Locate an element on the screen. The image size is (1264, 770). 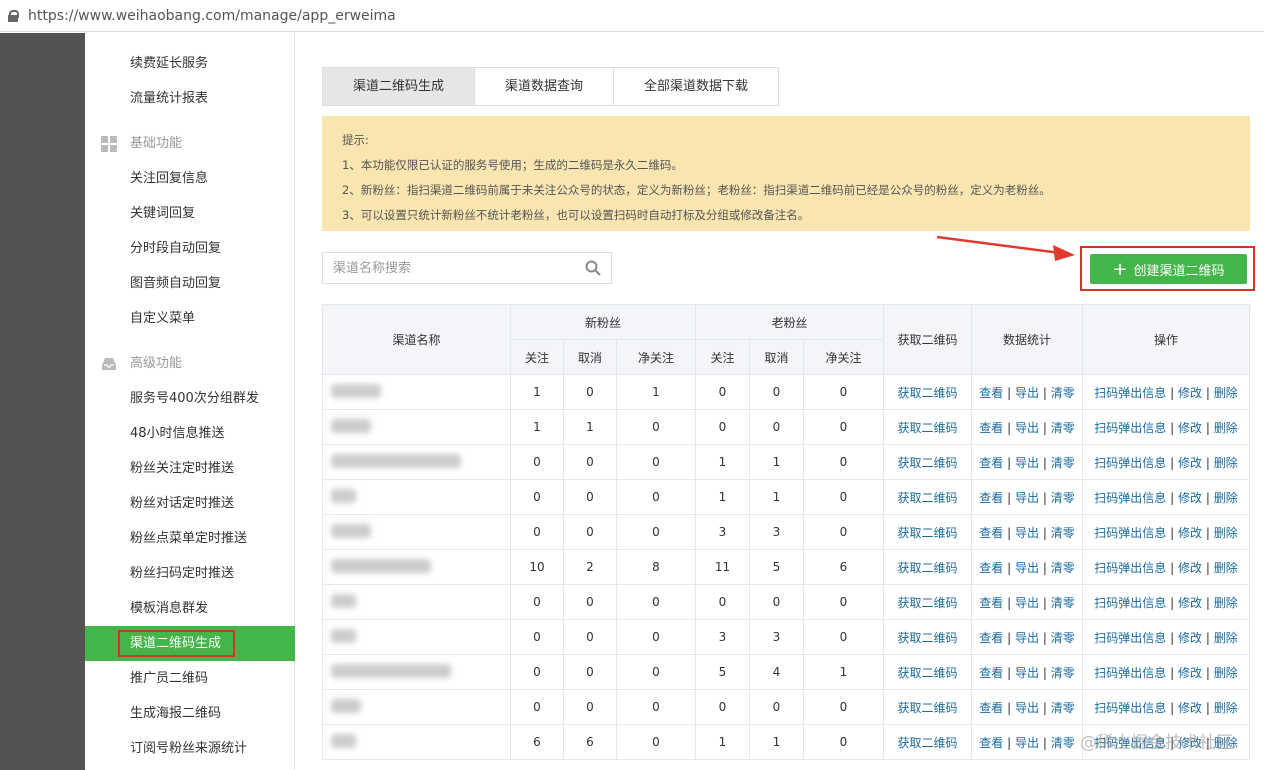
sidebar-item: 流量统计报表 is located at coordinates (190, 98).